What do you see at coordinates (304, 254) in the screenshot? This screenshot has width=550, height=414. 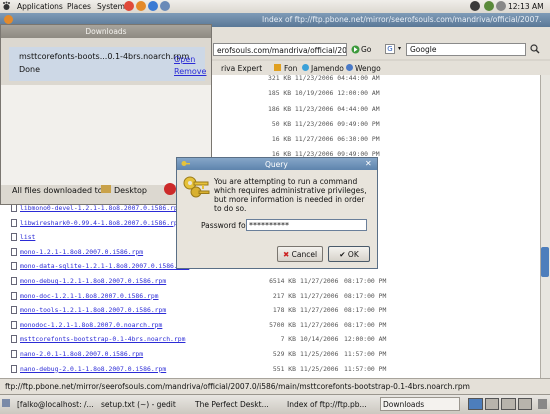 I see `cancel-label: Cancel` at bounding box center [304, 254].